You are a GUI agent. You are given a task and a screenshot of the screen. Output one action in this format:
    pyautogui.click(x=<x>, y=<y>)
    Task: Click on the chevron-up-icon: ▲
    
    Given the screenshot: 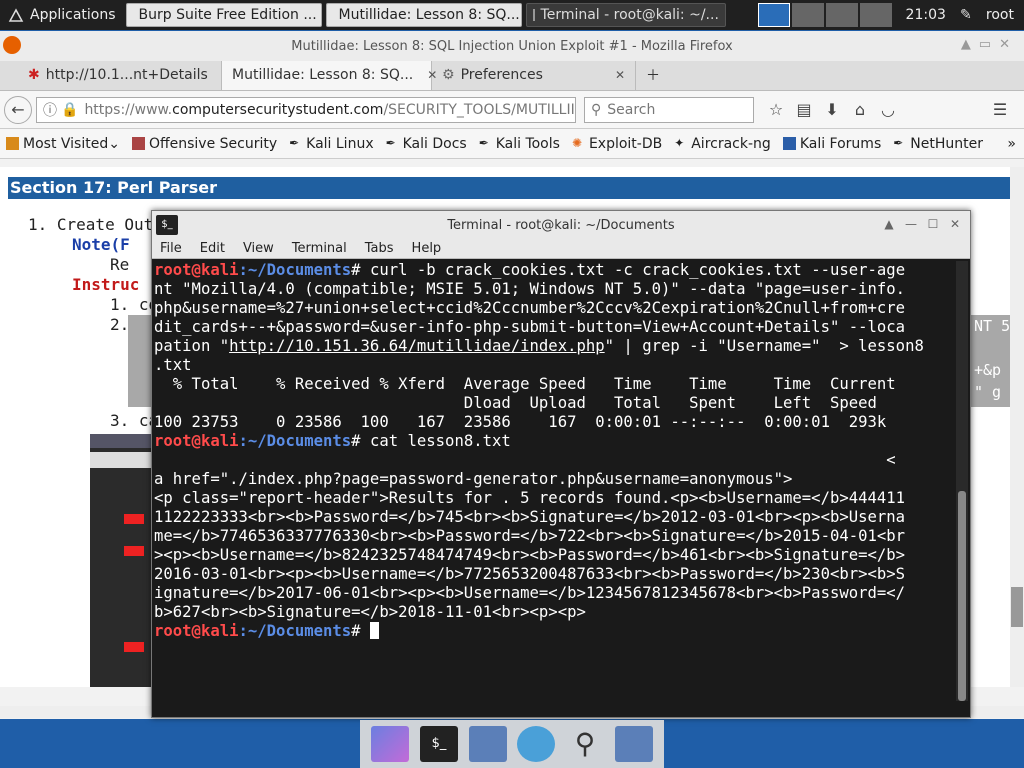 What is the action you would take?
    pyautogui.click(x=889, y=224)
    